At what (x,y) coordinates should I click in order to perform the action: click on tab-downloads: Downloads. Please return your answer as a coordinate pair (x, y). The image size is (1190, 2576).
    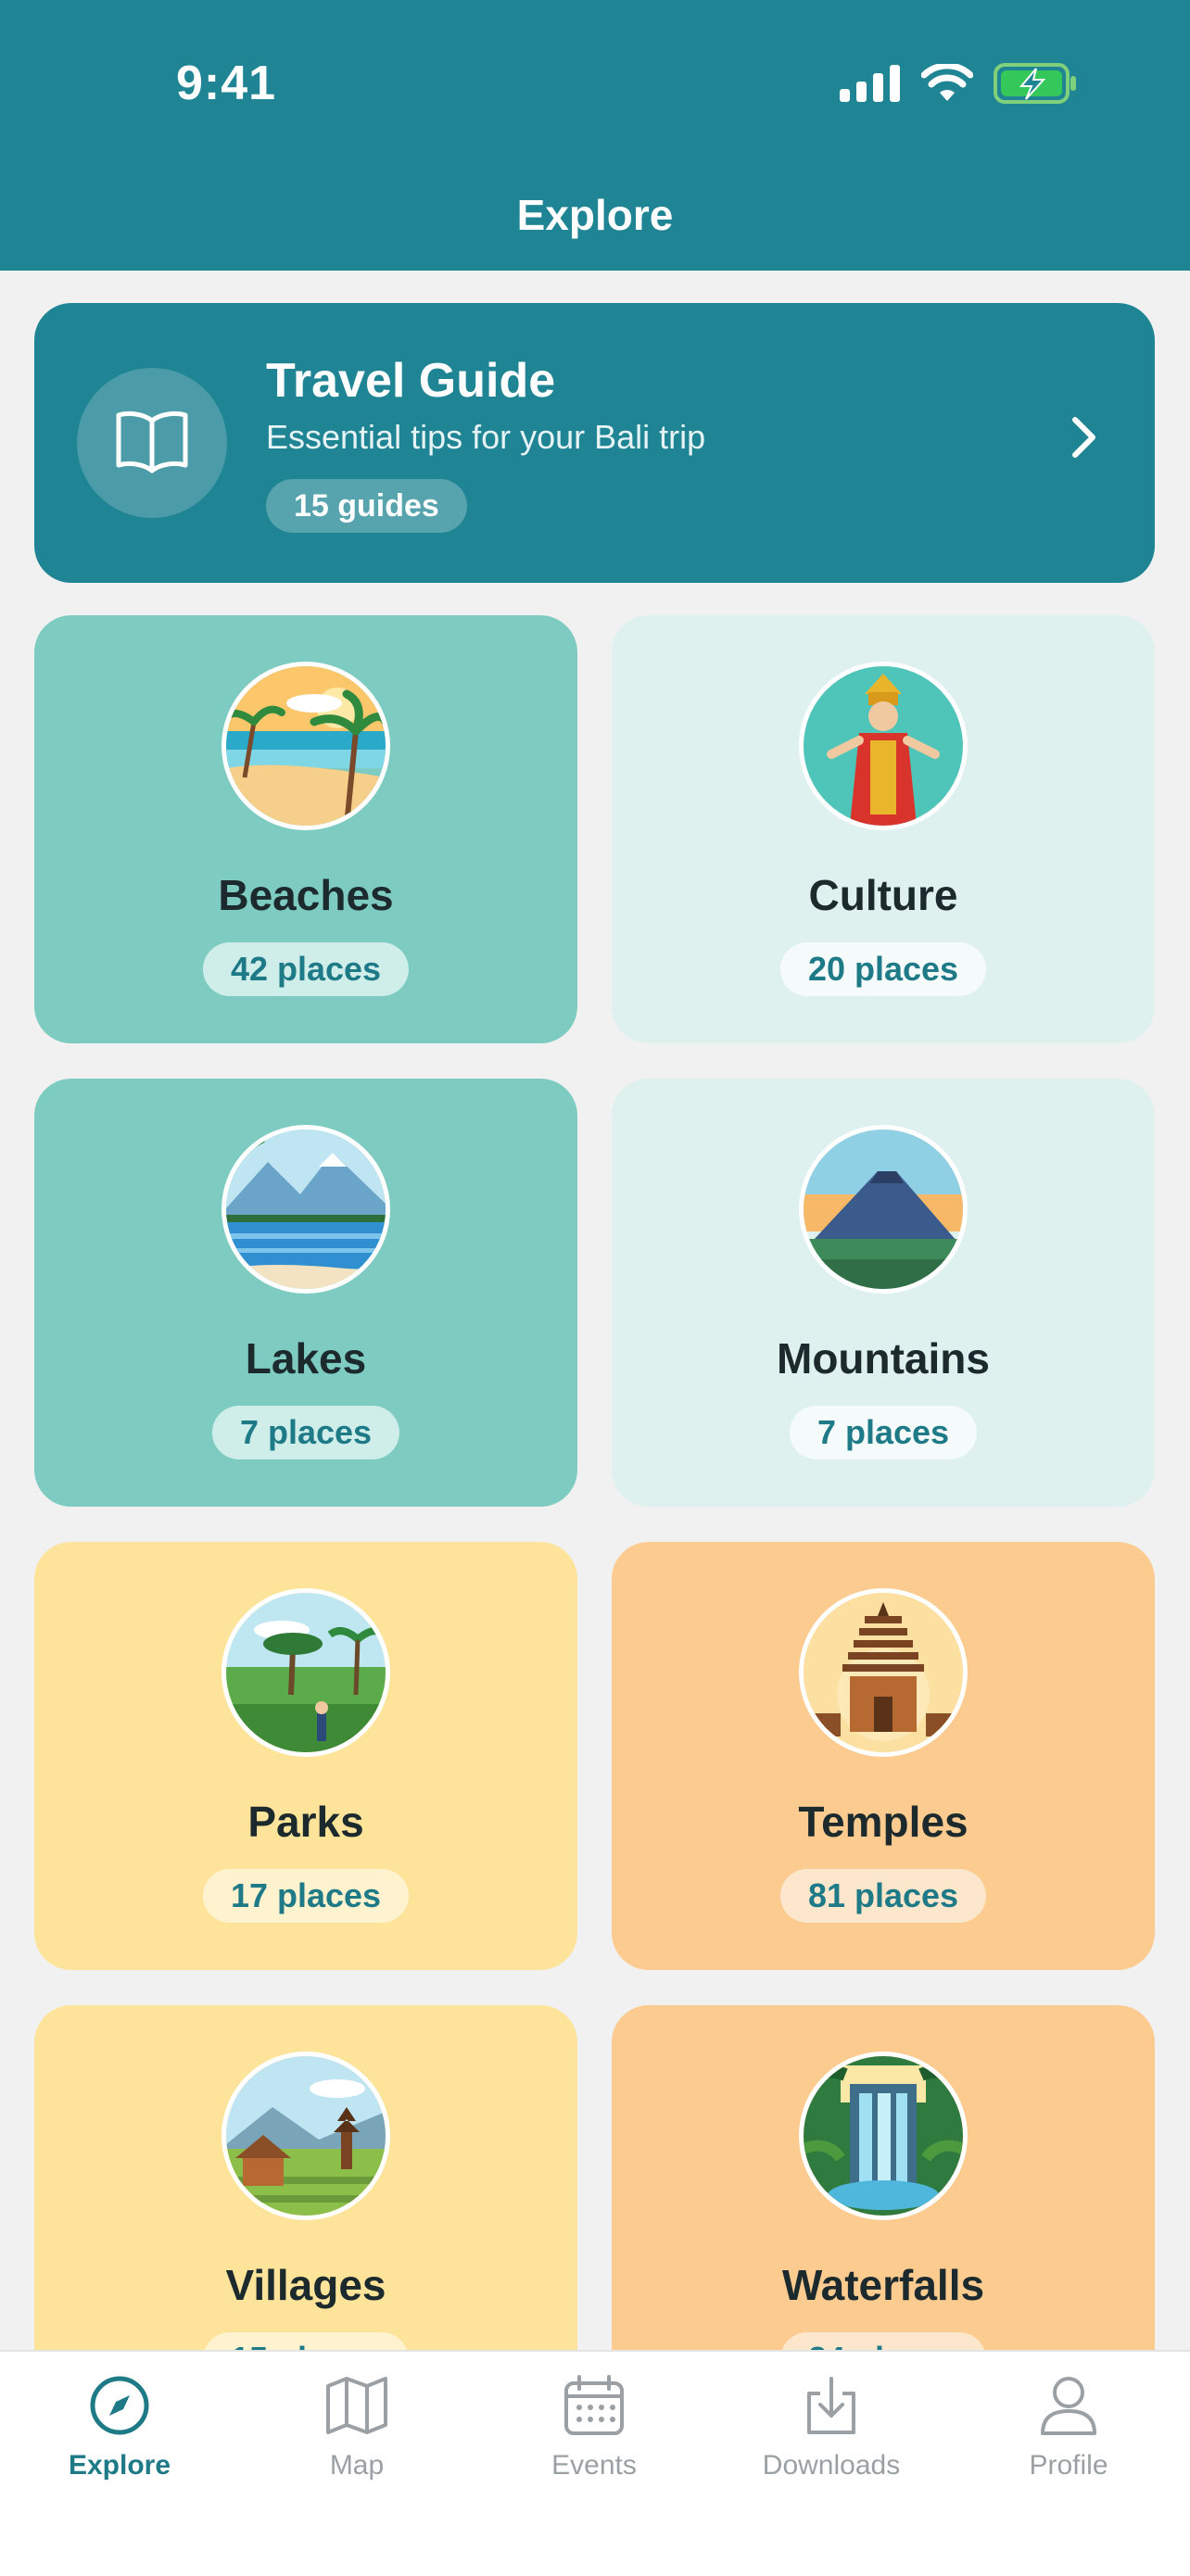
    Looking at the image, I should click on (831, 2425).